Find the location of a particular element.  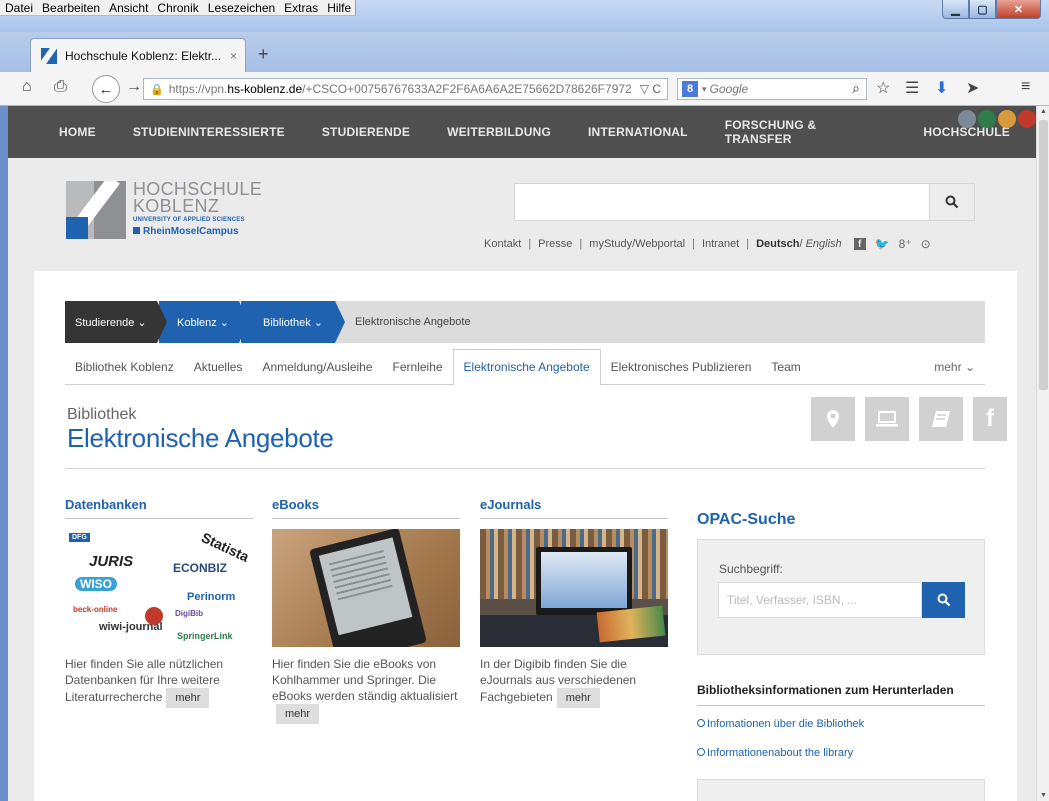

download-link-de: Infomationen über die Bibliothek is located at coordinates (780, 724).